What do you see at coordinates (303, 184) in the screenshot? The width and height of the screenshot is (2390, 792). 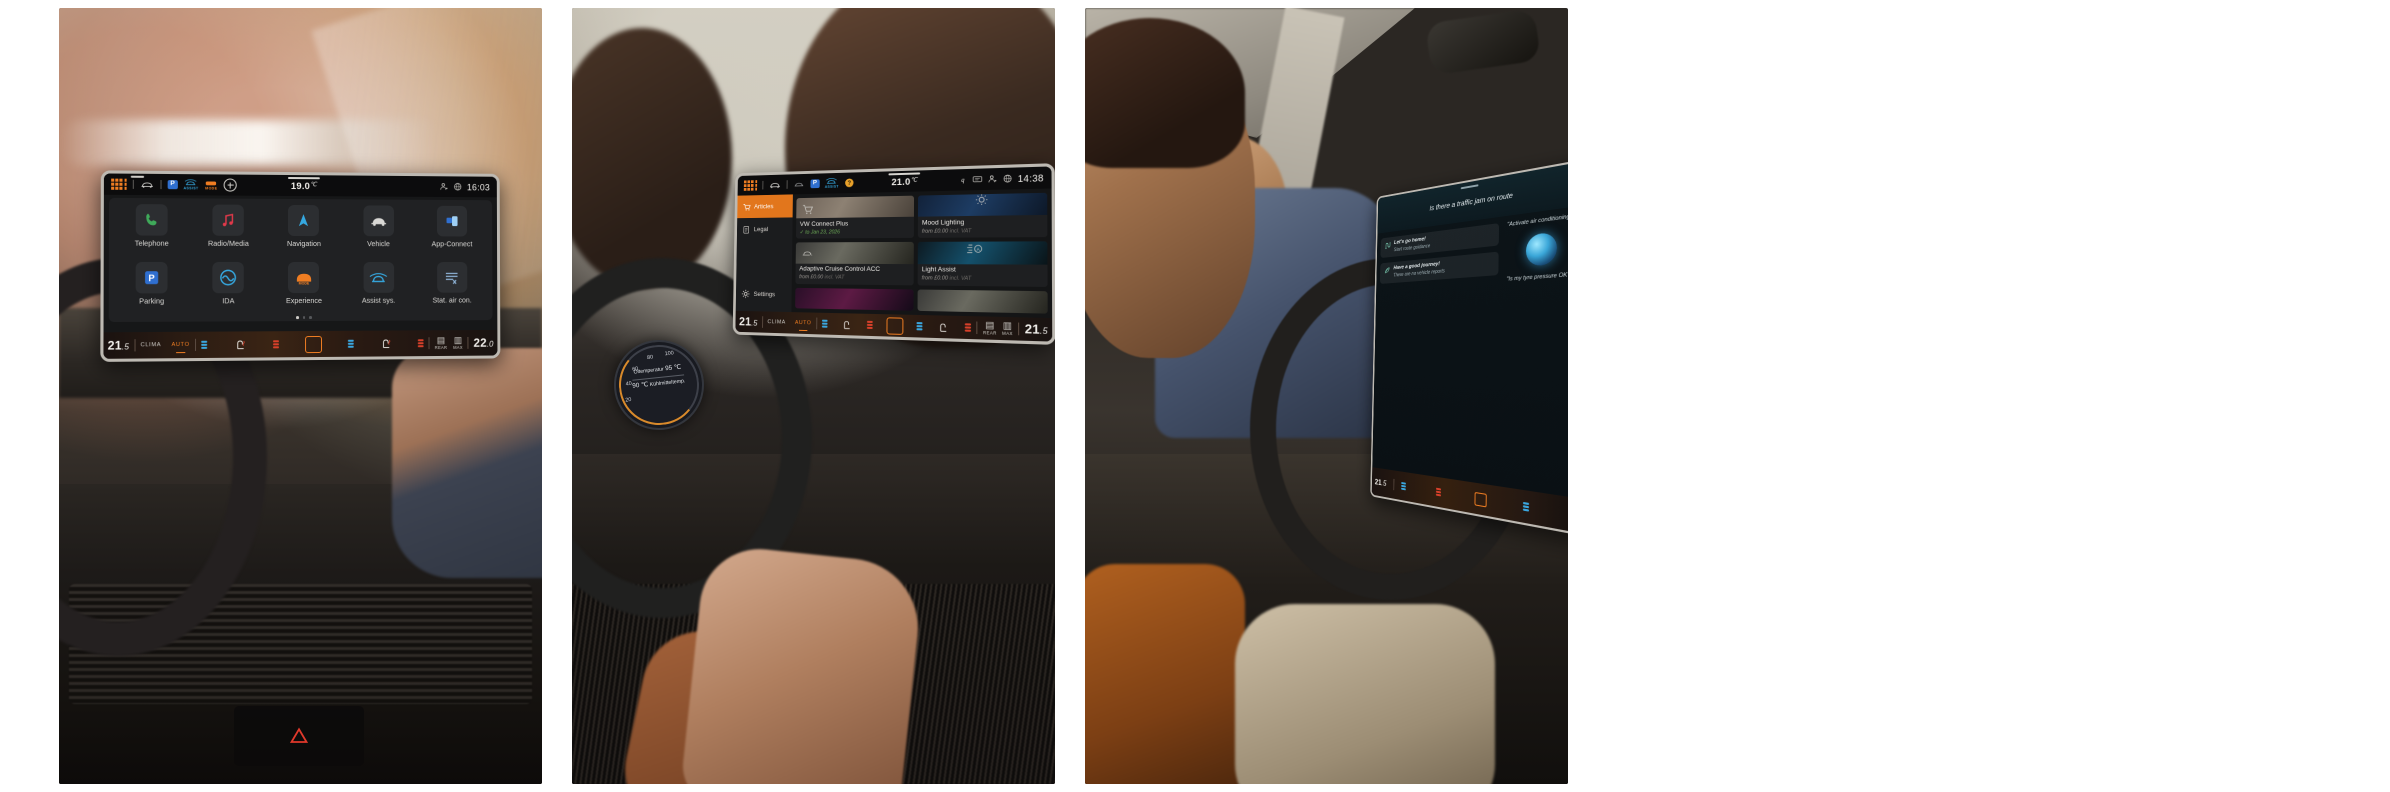 I see `temperature-readout: 19.0℃` at bounding box center [303, 184].